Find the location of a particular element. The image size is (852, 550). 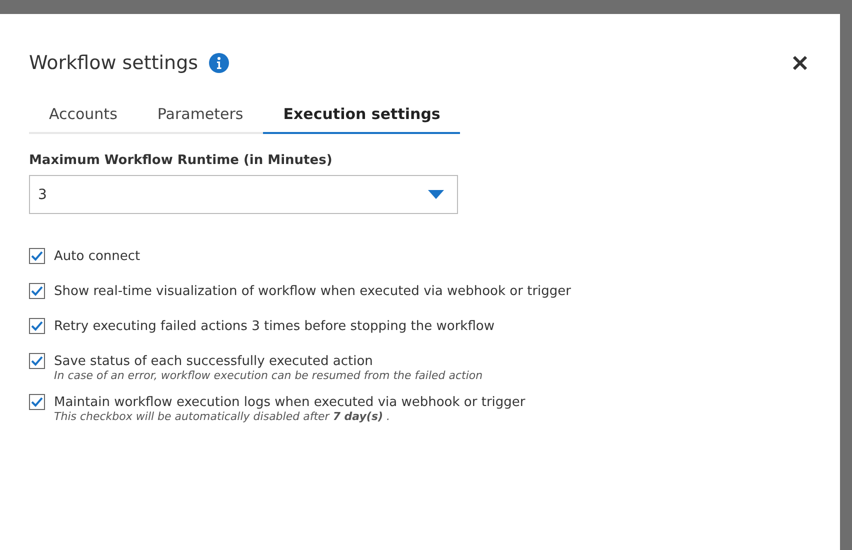

option-label: Retry executing failed actions 3 times before stopping the workflow is located at coordinates (274, 326).